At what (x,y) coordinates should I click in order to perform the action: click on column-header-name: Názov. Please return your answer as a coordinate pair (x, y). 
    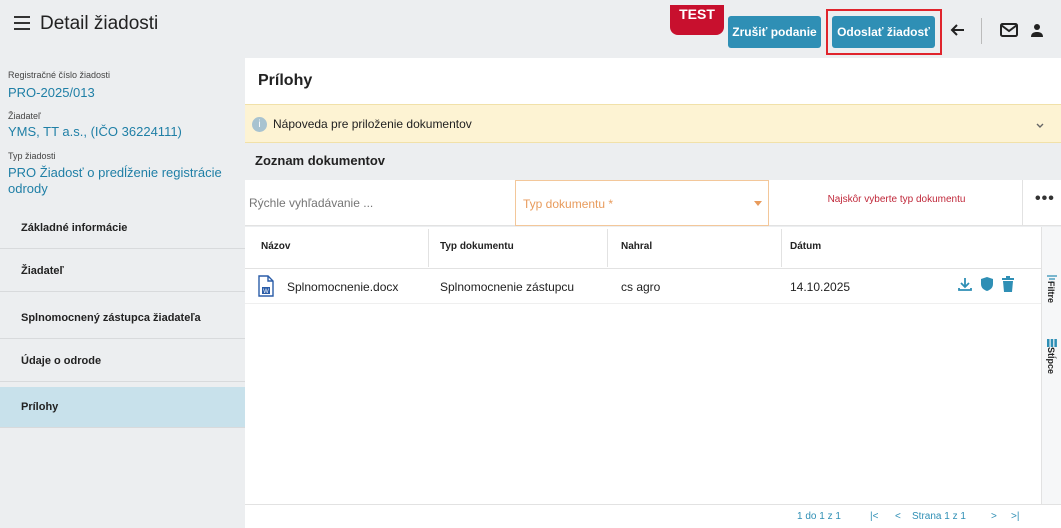
    Looking at the image, I should click on (275, 246).